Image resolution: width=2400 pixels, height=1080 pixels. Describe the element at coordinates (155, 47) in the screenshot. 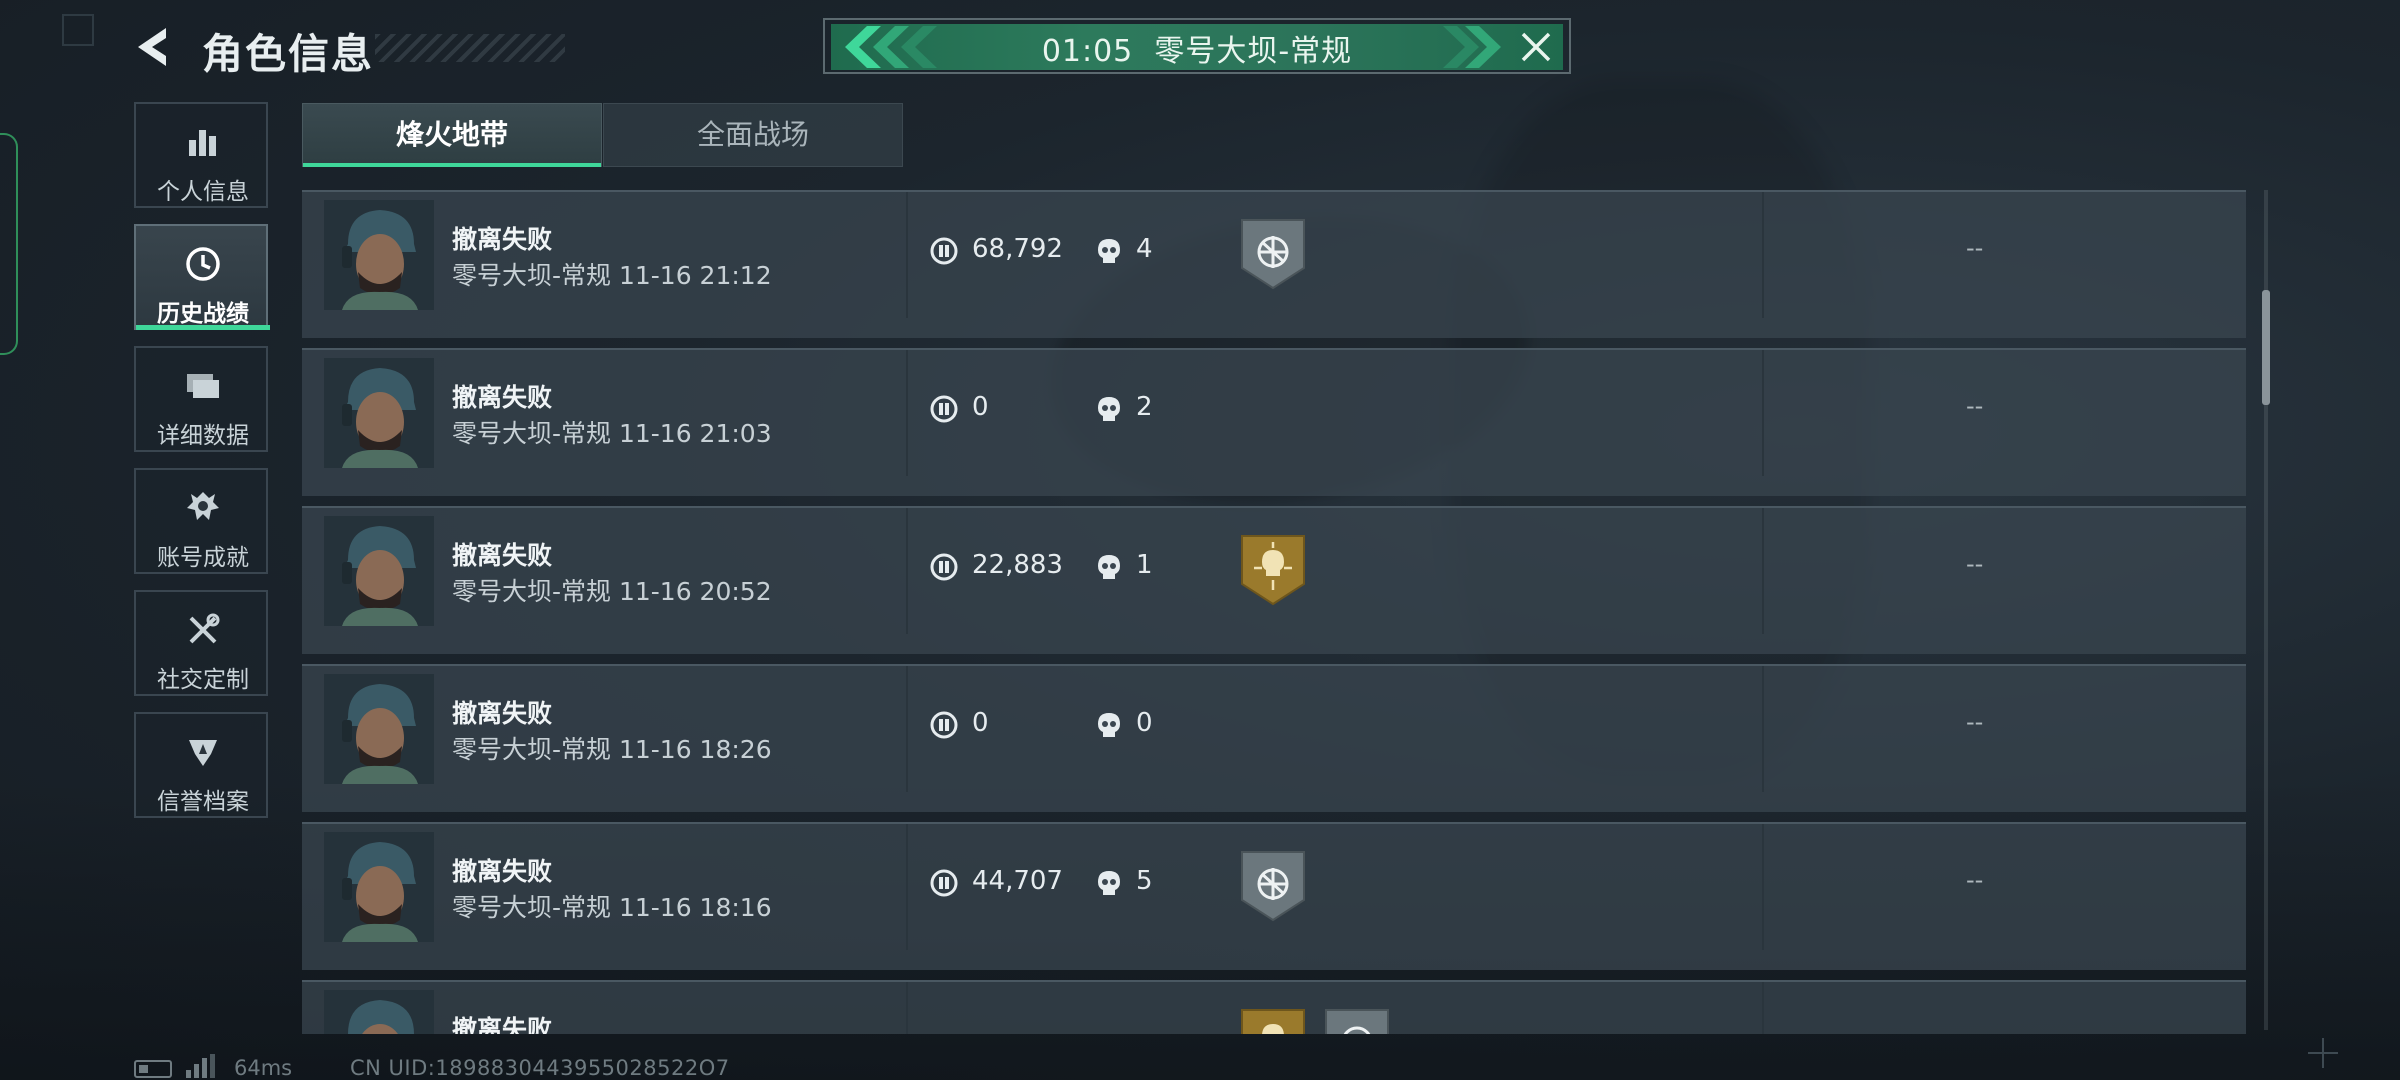

I see `back-arrow-icon` at that location.